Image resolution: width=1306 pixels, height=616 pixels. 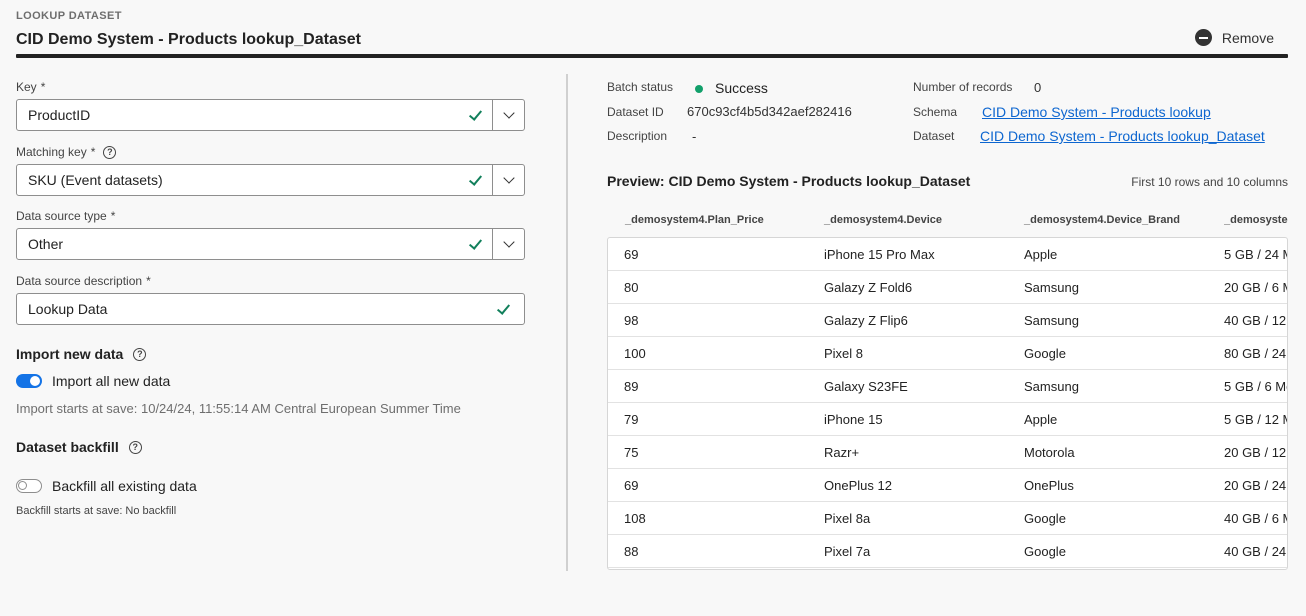 What do you see at coordinates (868, 287) in the screenshot?
I see `table-cell: Galazy Z Fold6` at bounding box center [868, 287].